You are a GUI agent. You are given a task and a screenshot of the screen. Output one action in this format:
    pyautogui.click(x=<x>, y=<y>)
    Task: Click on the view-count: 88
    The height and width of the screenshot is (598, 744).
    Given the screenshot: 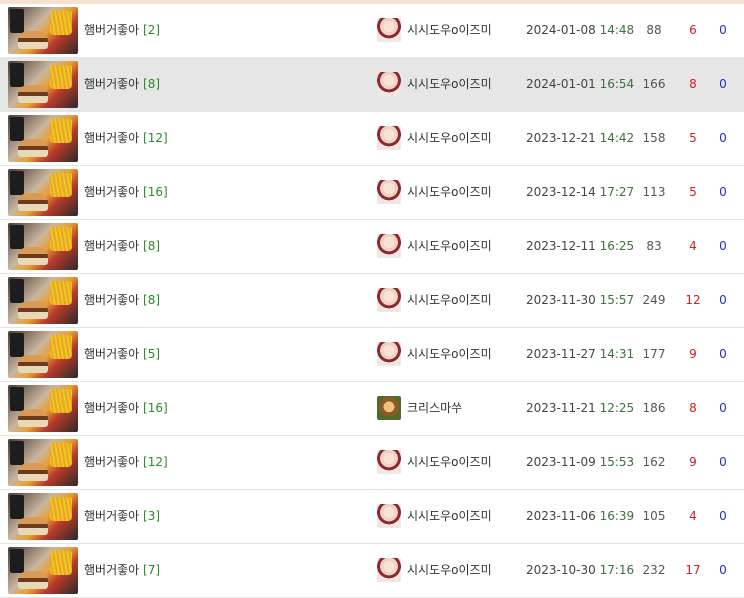 What is the action you would take?
    pyautogui.click(x=654, y=30)
    